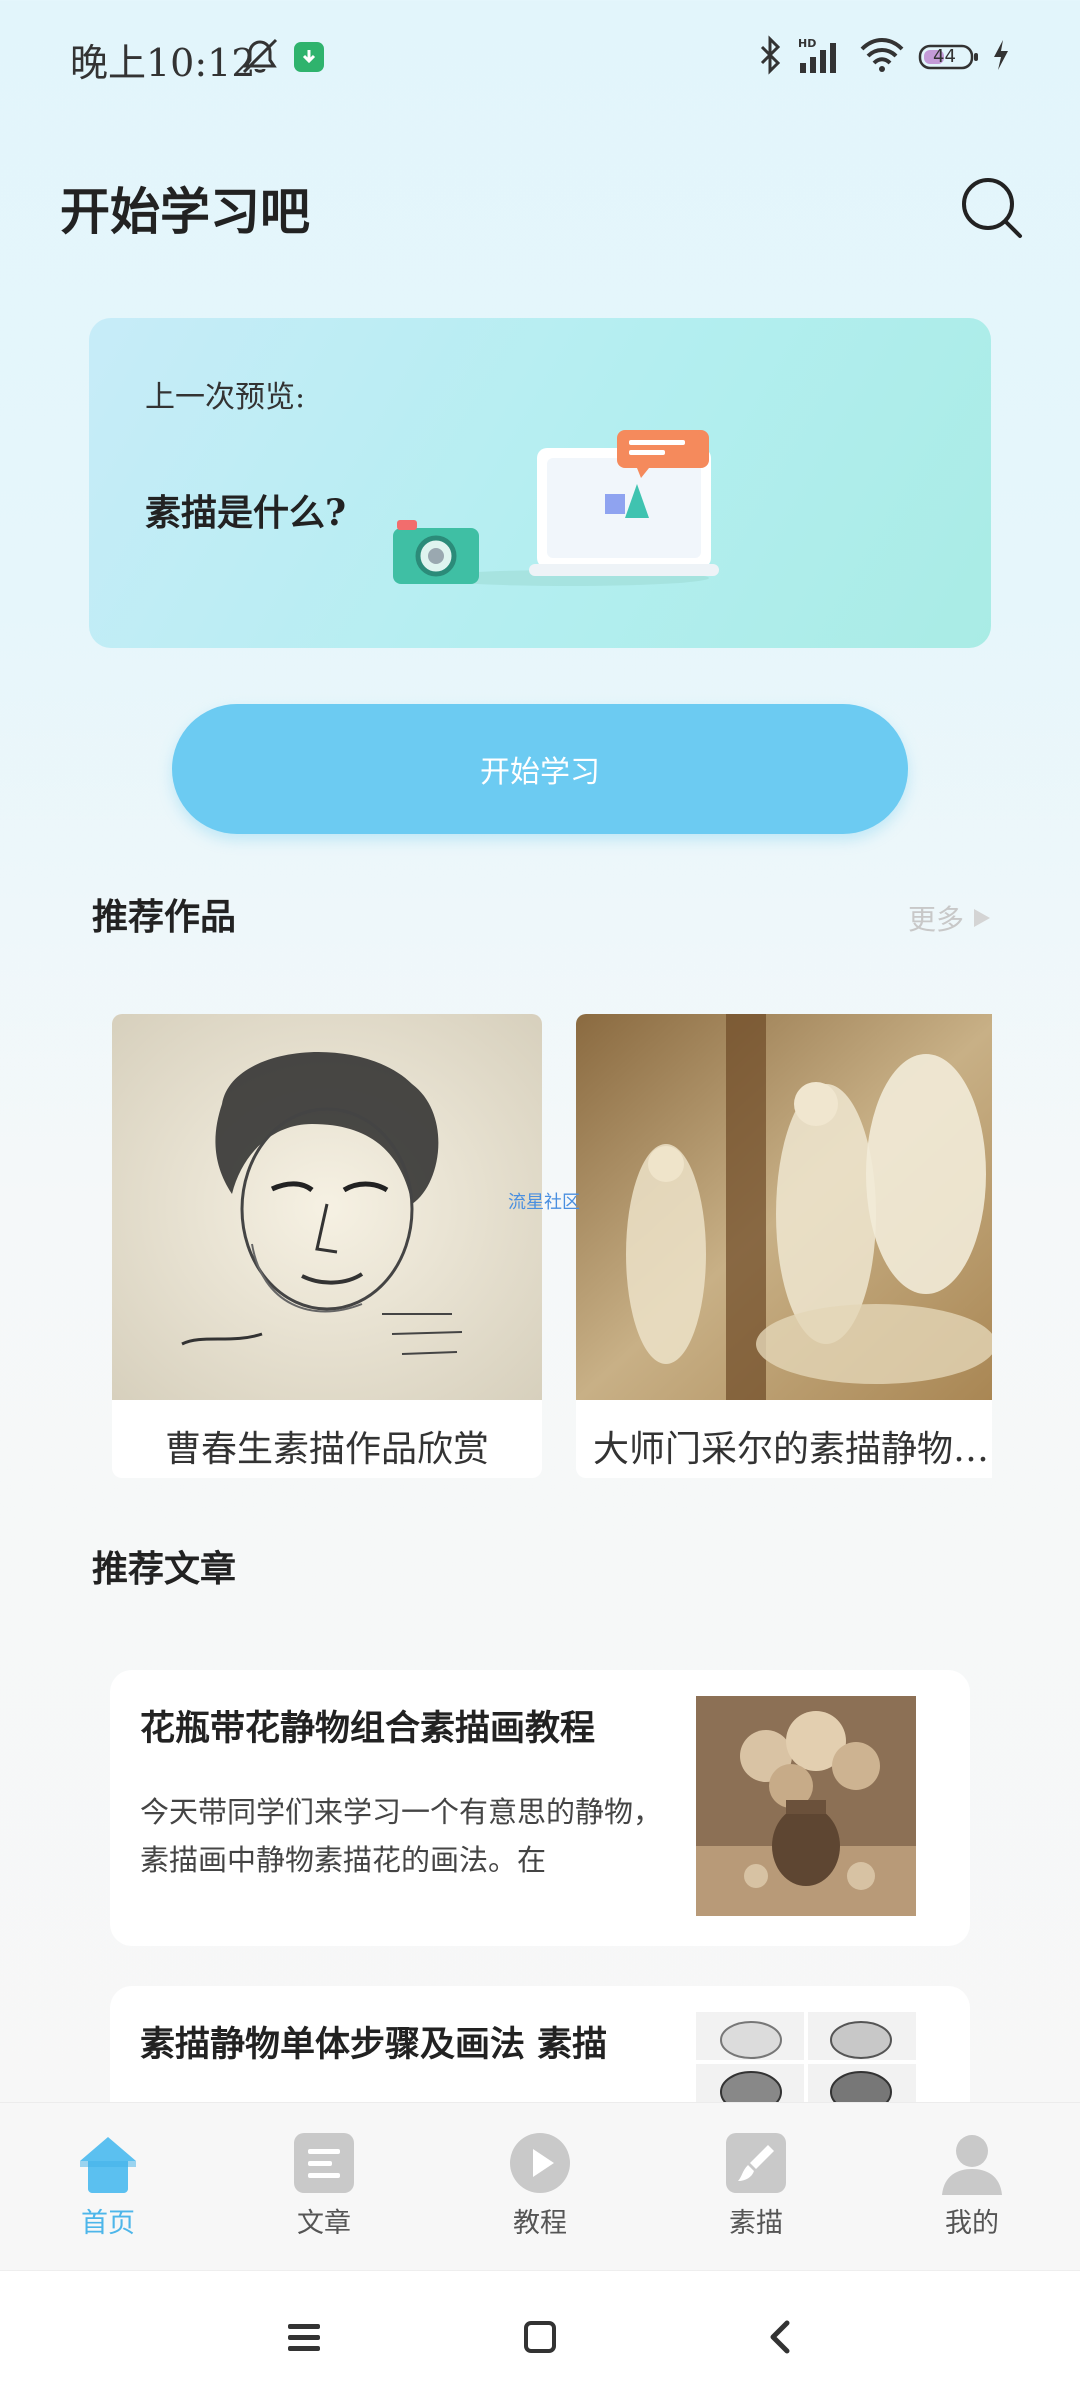 This screenshot has height=2401, width=1080. Describe the element at coordinates (324, 2163) in the screenshot. I see `article-icon` at that location.